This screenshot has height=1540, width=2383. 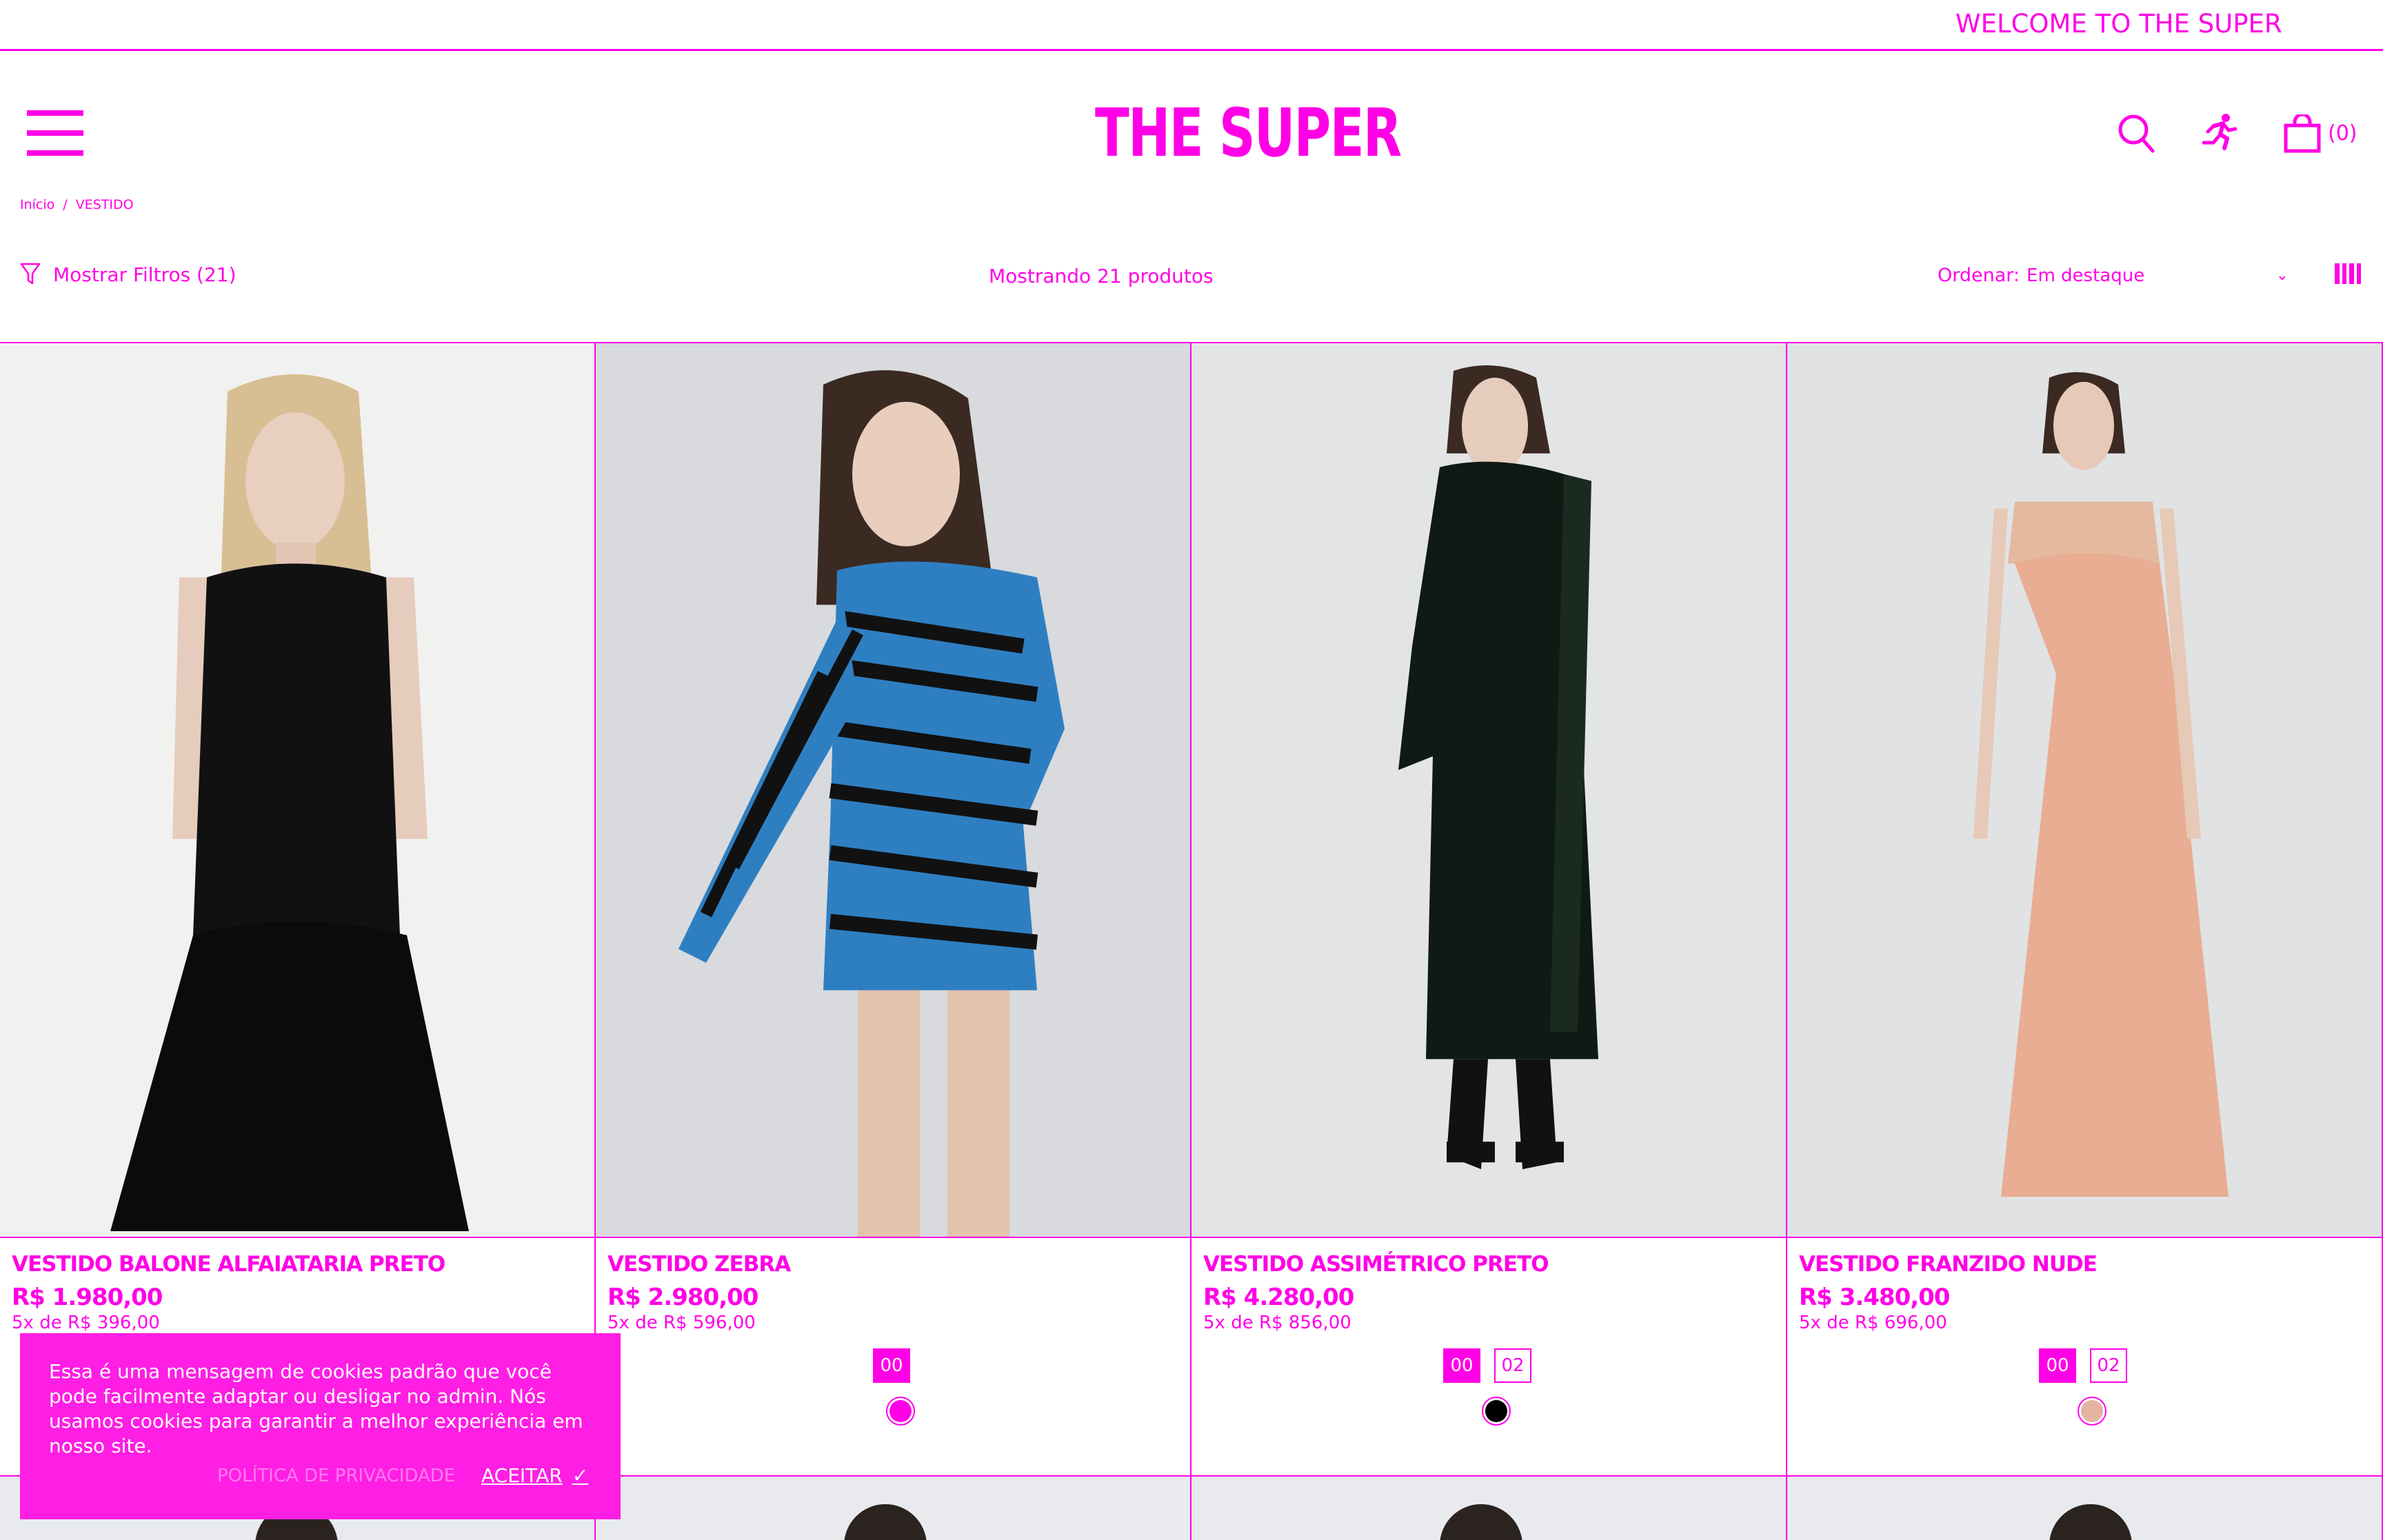 What do you see at coordinates (2282, 275) in the screenshot?
I see `chevron-down-icon: ⌄` at bounding box center [2282, 275].